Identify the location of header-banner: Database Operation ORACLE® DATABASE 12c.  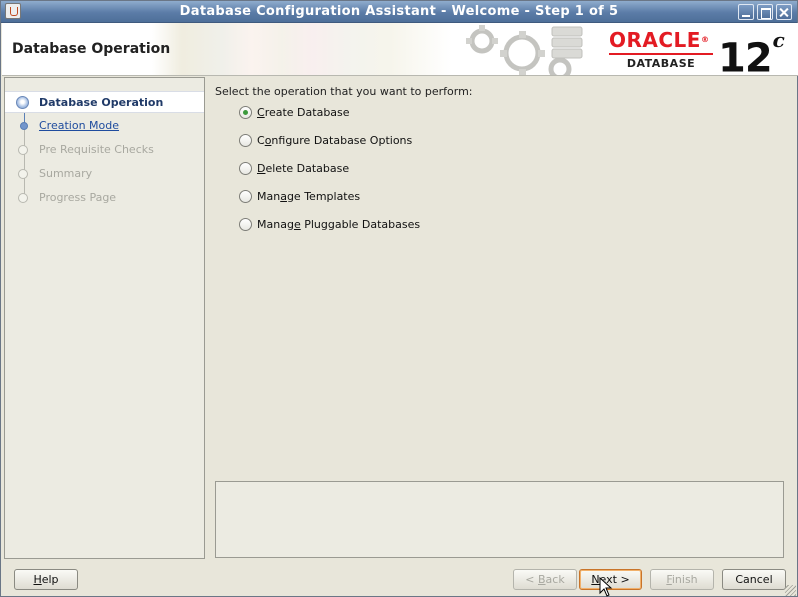
(400, 49).